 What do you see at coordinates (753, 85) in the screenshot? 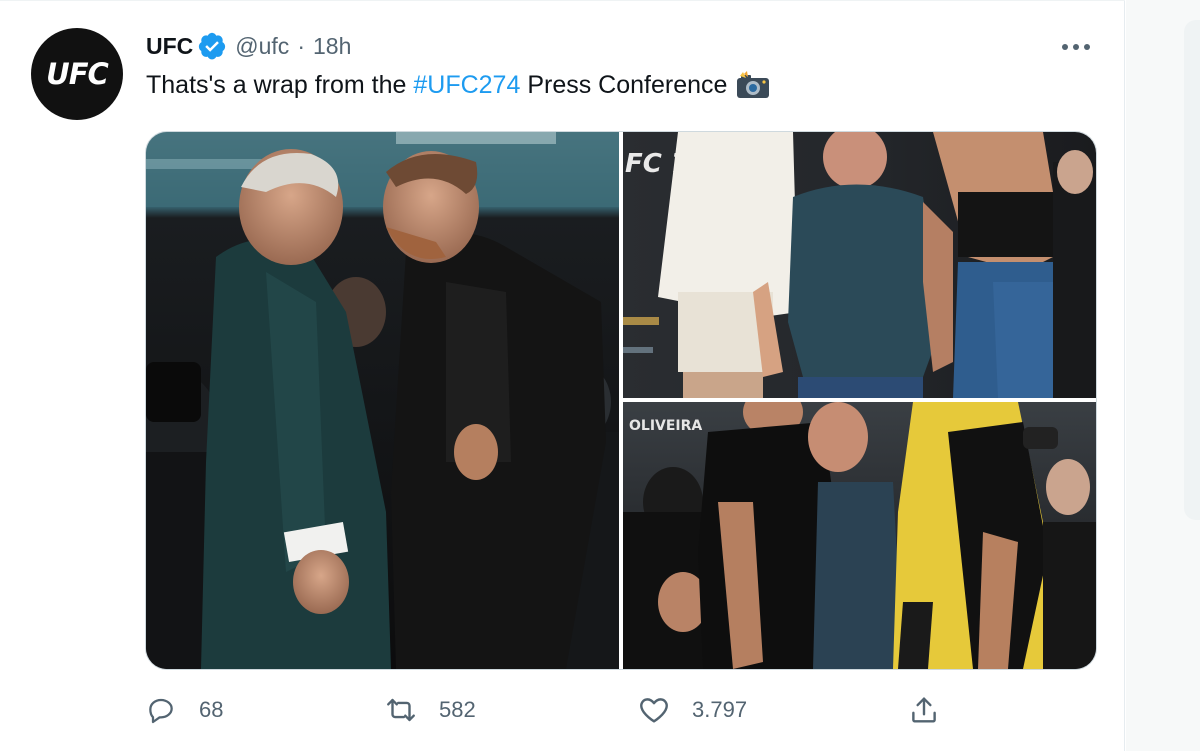
I see `camera-flash-icon` at bounding box center [753, 85].